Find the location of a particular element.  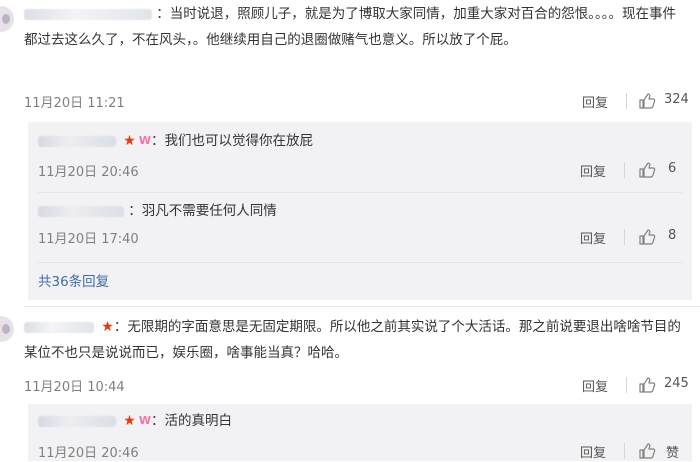

reply-item: ★ W：活的真明白 11月20日 20:46 回复 赞 is located at coordinates (360, 432).